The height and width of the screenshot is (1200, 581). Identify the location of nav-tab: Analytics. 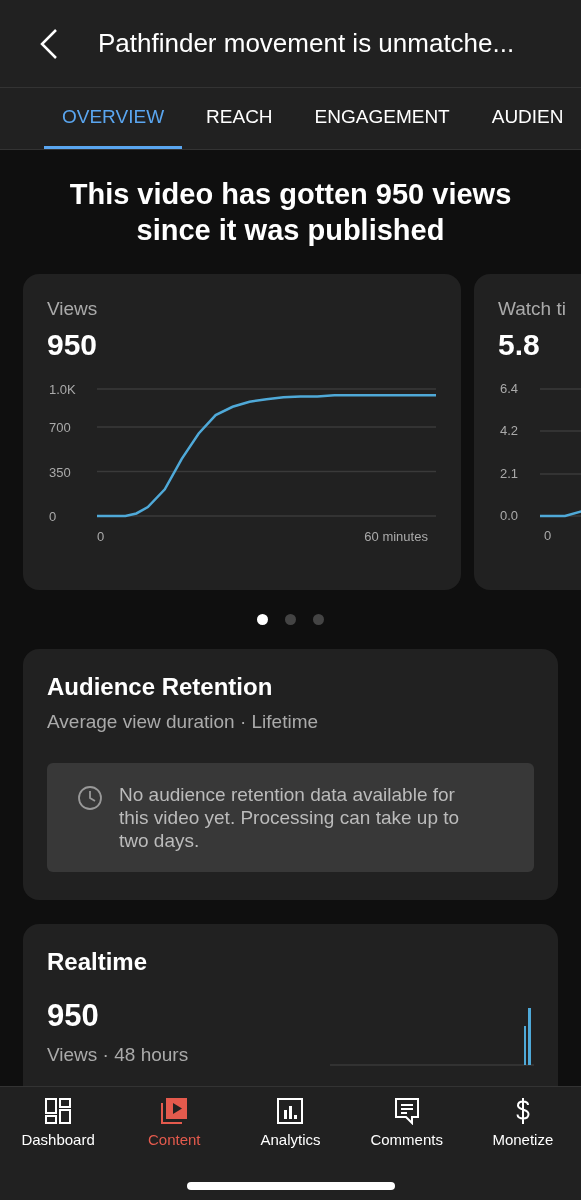
(290, 1148).